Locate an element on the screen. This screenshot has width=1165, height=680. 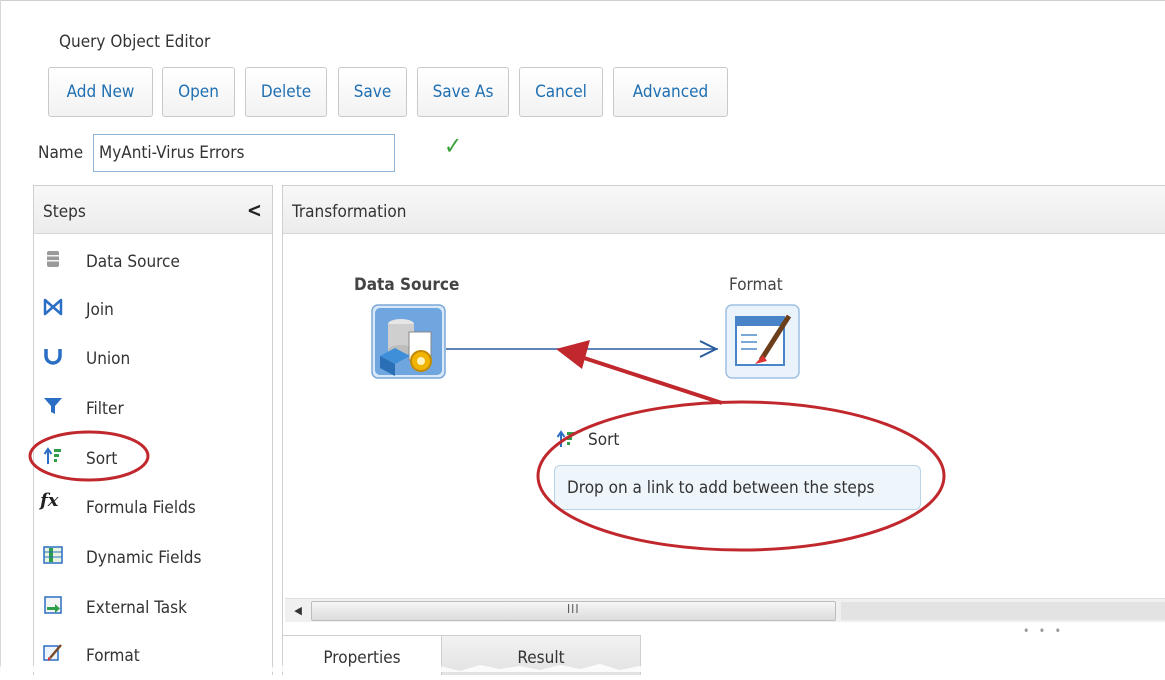
chevron-left-icon: < is located at coordinates (254, 210).